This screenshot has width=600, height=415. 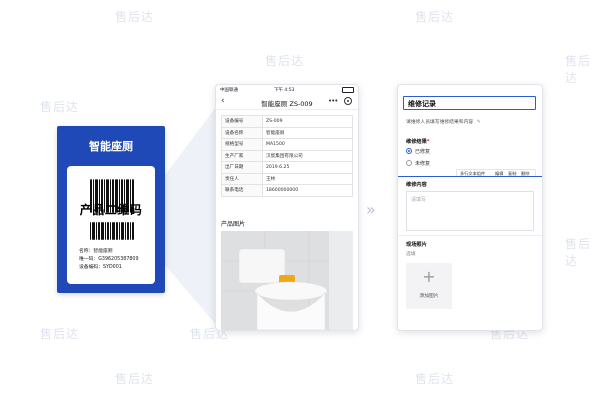 I want to click on qr-info-name: 名称：智能座厕, so click(x=96, y=251).